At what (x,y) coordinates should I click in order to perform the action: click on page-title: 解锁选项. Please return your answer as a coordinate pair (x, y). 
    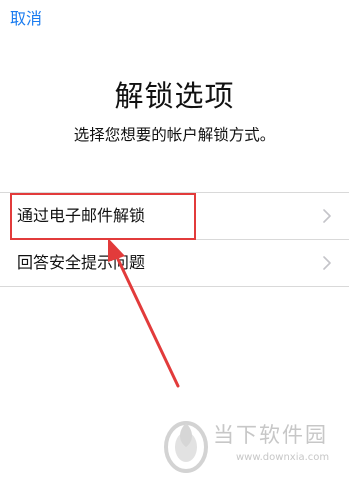
    Looking at the image, I should click on (174, 96).